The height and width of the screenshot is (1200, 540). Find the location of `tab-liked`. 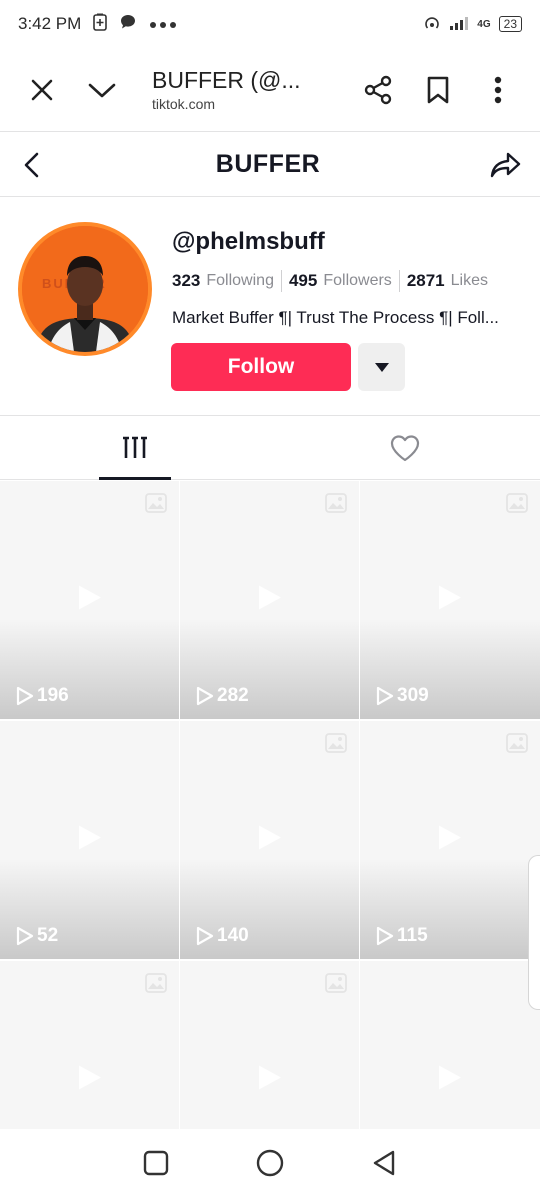

tab-liked is located at coordinates (405, 448).